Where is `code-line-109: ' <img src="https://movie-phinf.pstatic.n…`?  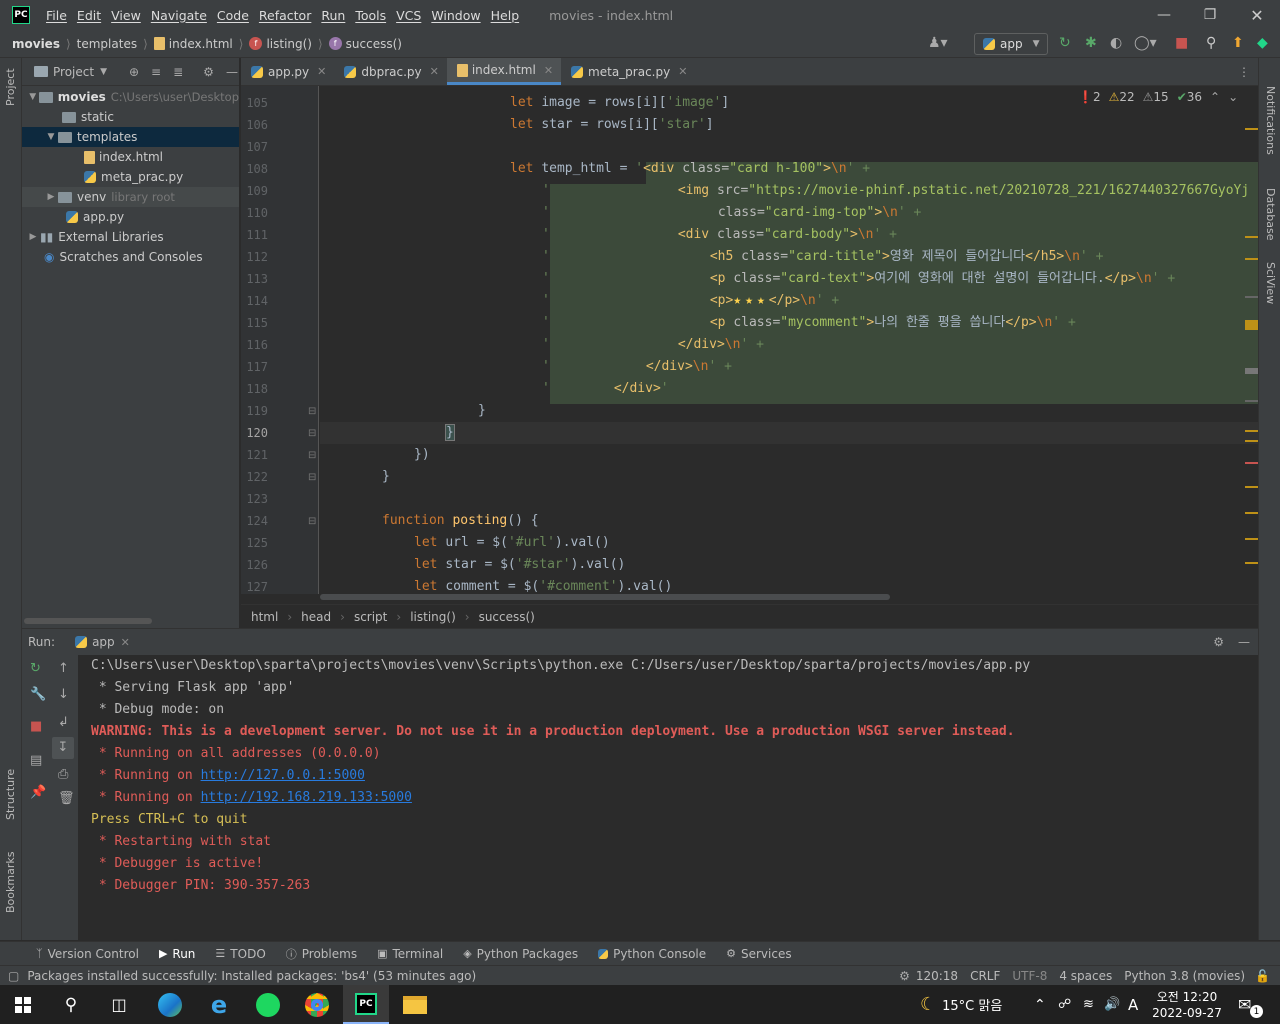 code-line-109: ' <img src="https://movie-phinf.pstatic.n… is located at coordinates (895, 191).